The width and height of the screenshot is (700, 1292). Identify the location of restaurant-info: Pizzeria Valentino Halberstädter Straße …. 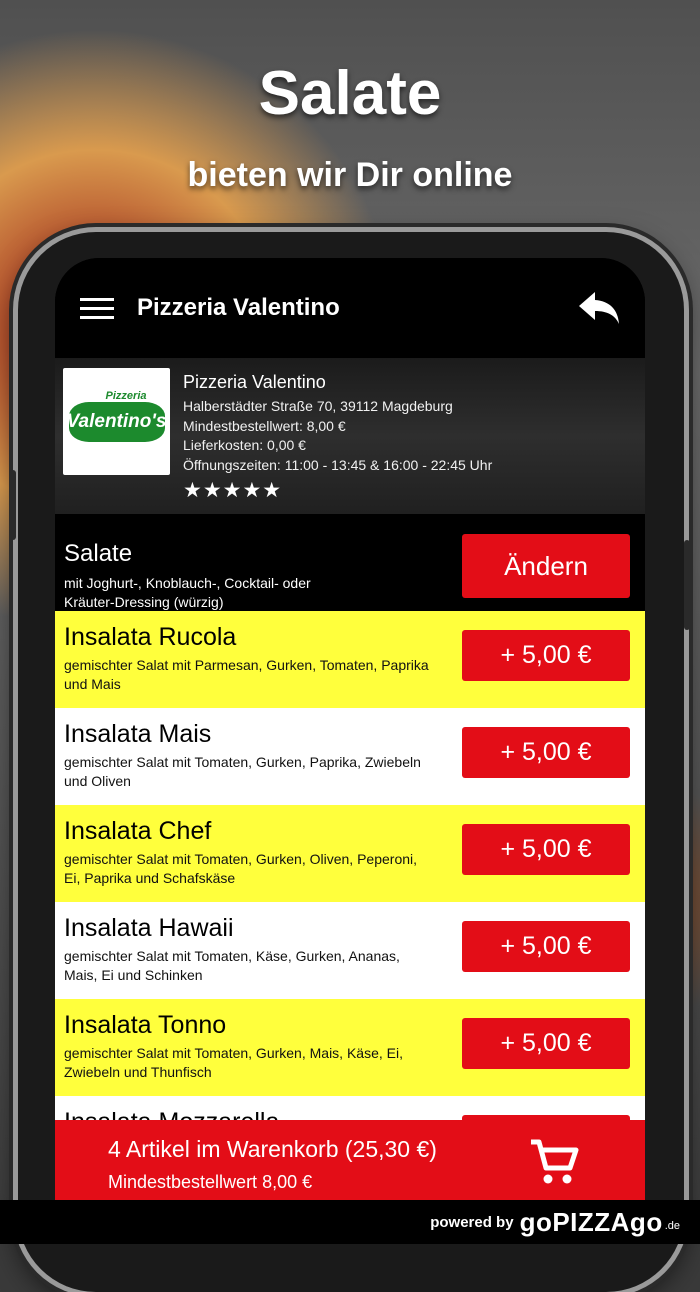
(337, 437).